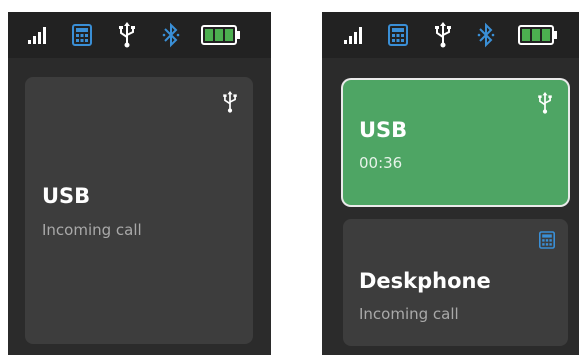 The width and height of the screenshot is (579, 355). I want to click on call-timer: 00:36, so click(381, 163).